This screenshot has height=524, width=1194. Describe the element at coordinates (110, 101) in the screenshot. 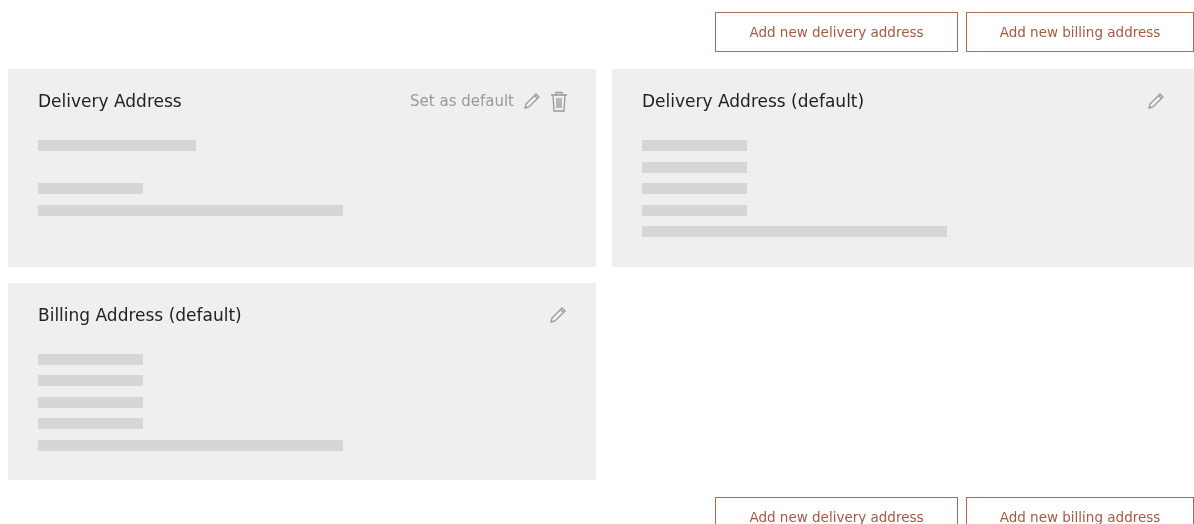

I see `card-title: Delivery Address` at that location.